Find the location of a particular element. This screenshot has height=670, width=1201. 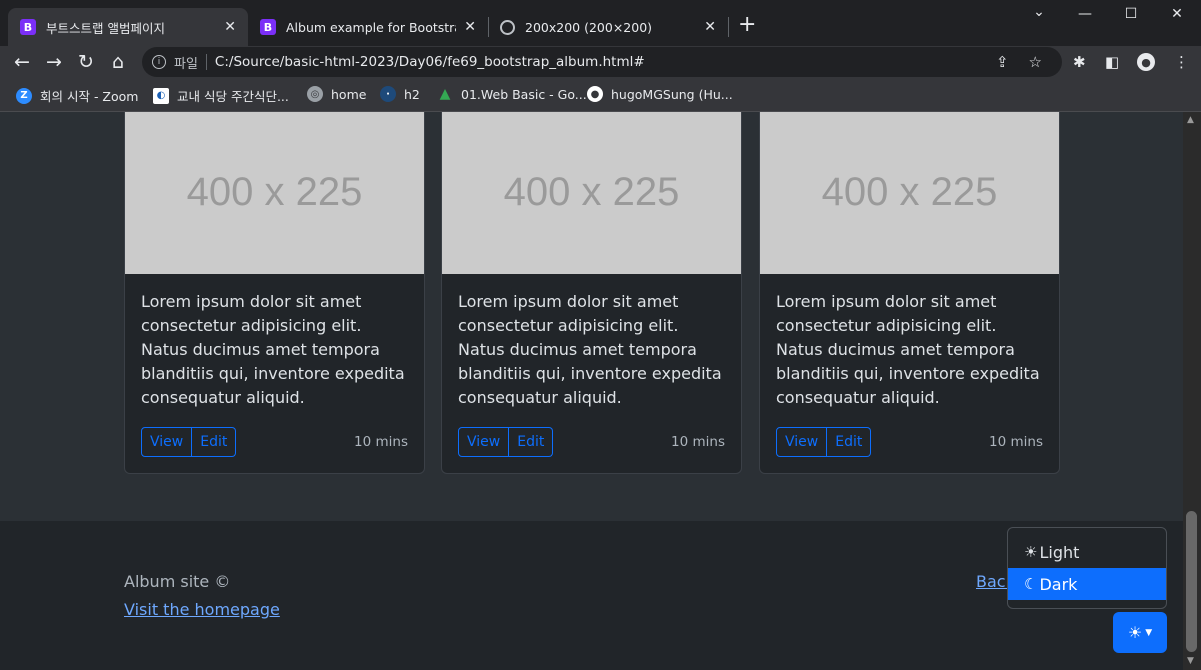

browser-tab-album-example: B Album example for Bootstrap ✕ is located at coordinates (368, 27).